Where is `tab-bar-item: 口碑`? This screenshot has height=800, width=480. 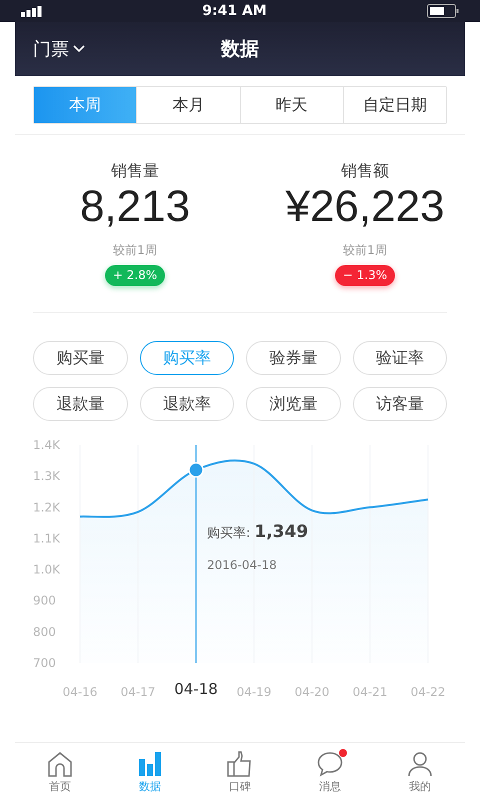 tab-bar-item: 口碑 is located at coordinates (240, 771).